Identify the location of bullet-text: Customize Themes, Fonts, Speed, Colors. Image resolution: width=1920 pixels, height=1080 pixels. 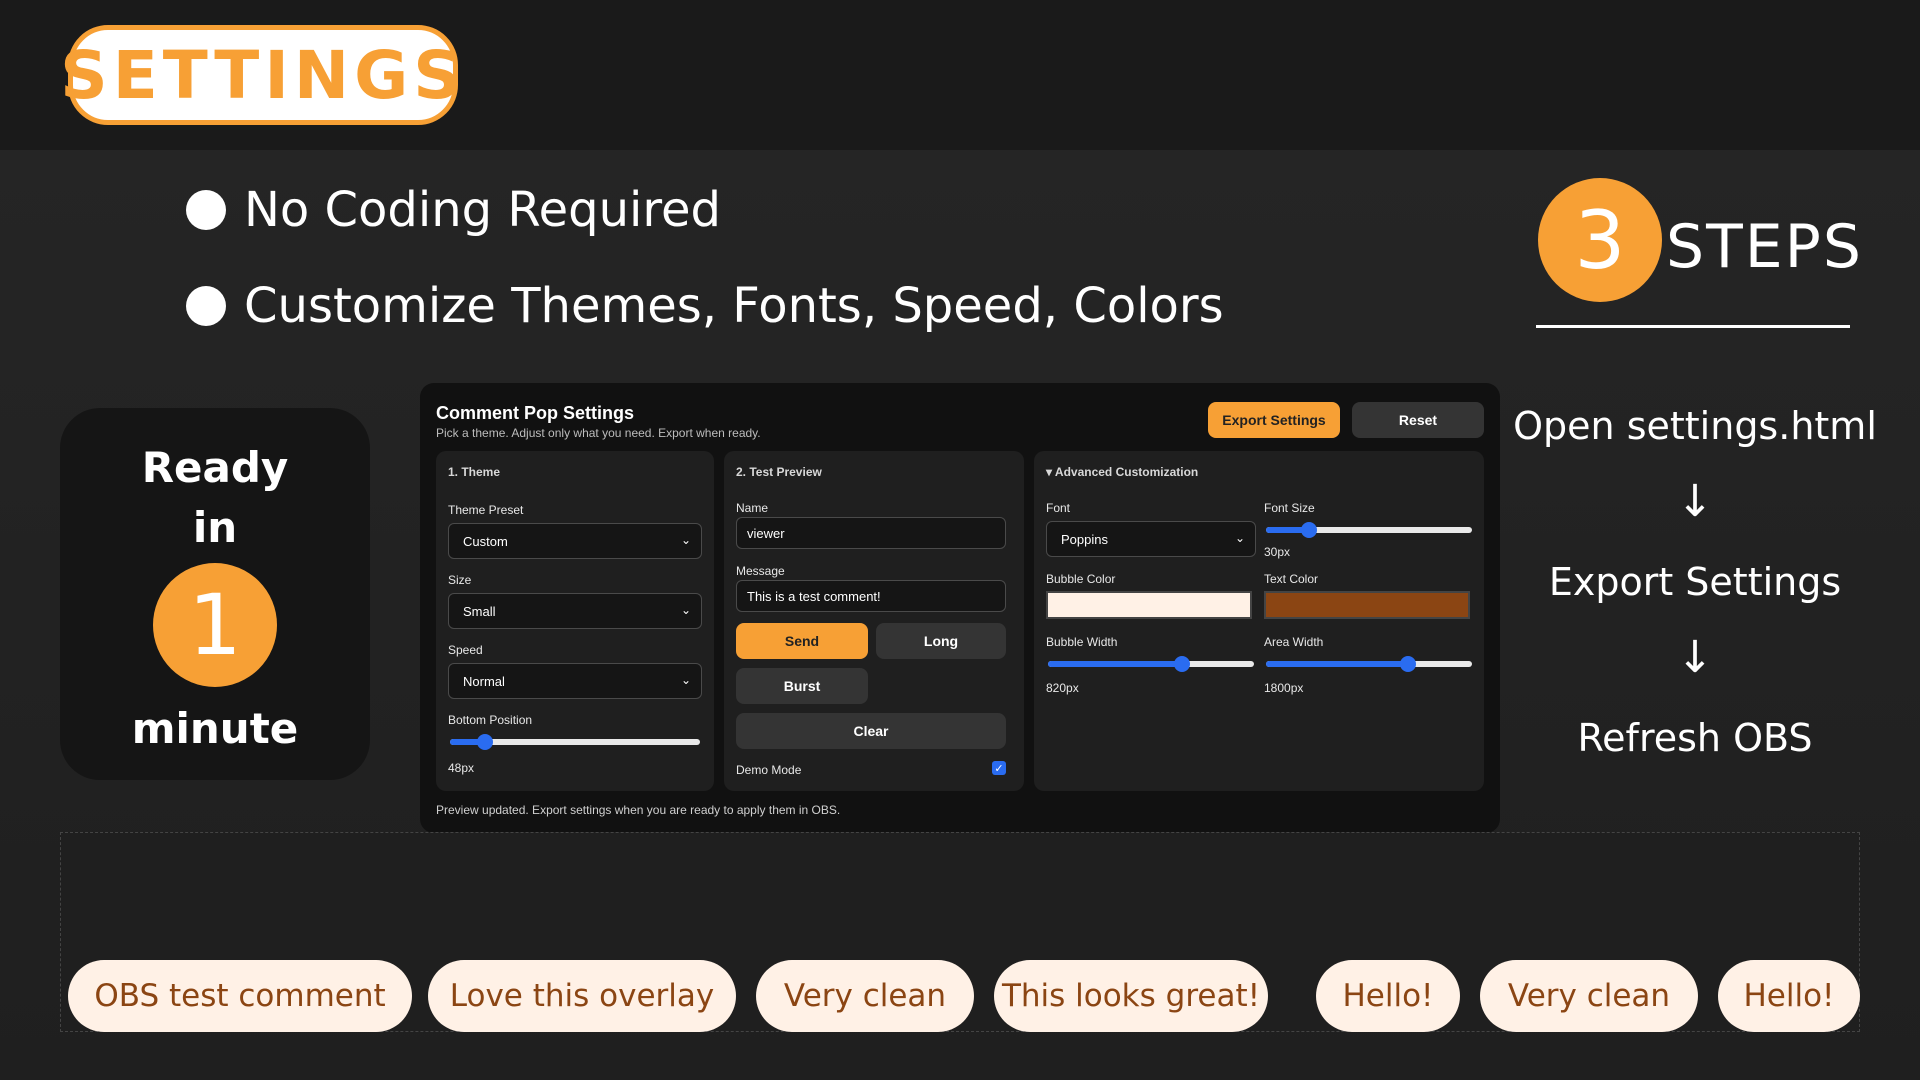
(734, 306).